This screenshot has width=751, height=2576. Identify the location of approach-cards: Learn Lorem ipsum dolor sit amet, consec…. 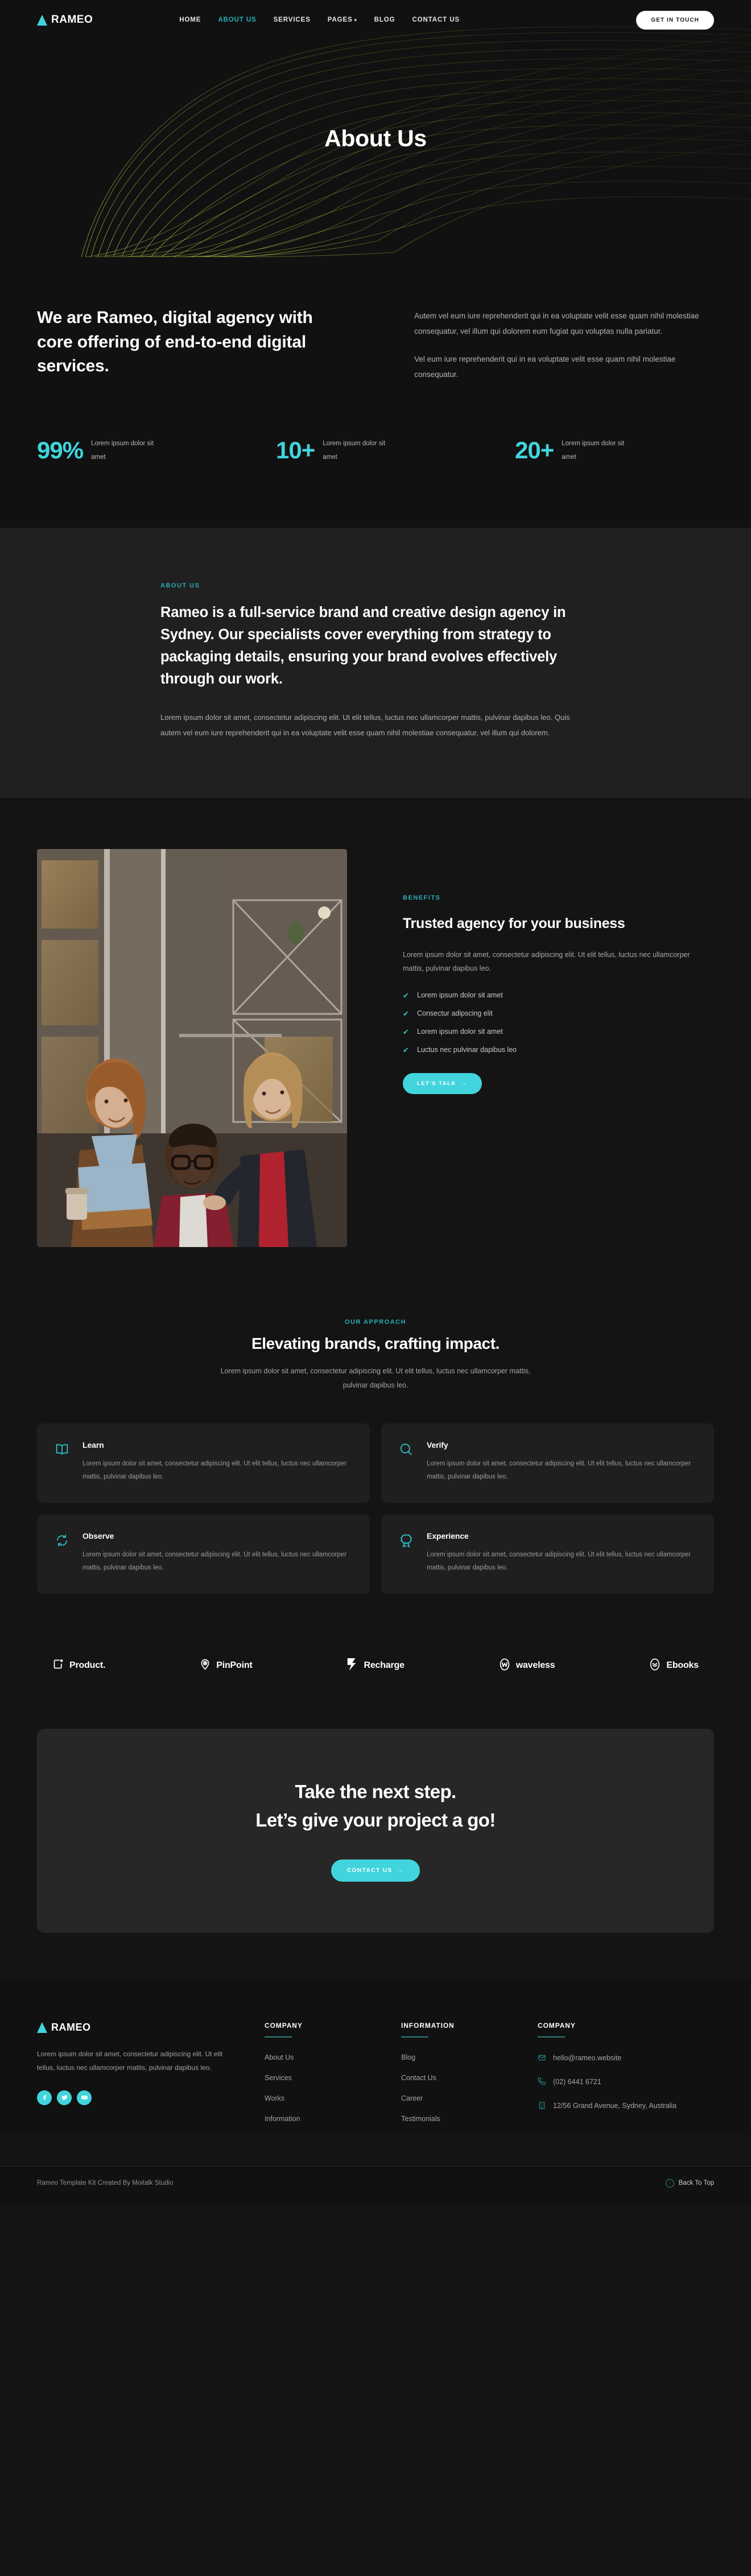
(375, 1508).